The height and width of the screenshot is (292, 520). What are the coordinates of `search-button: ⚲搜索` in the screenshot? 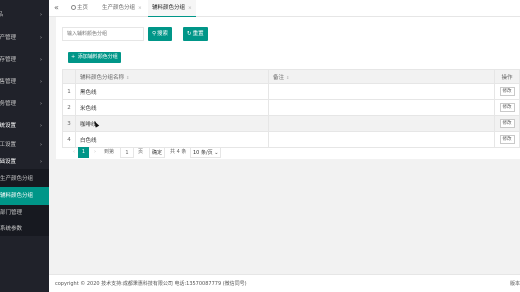 It's located at (160, 34).